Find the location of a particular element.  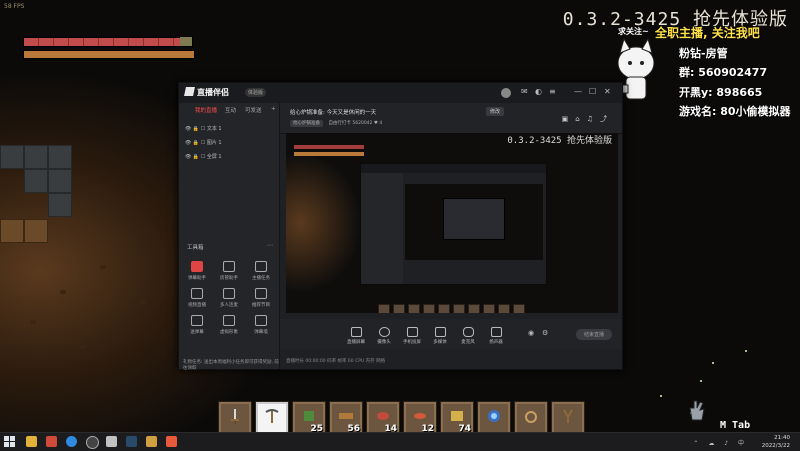

sword-icon is located at coordinates (235, 416).